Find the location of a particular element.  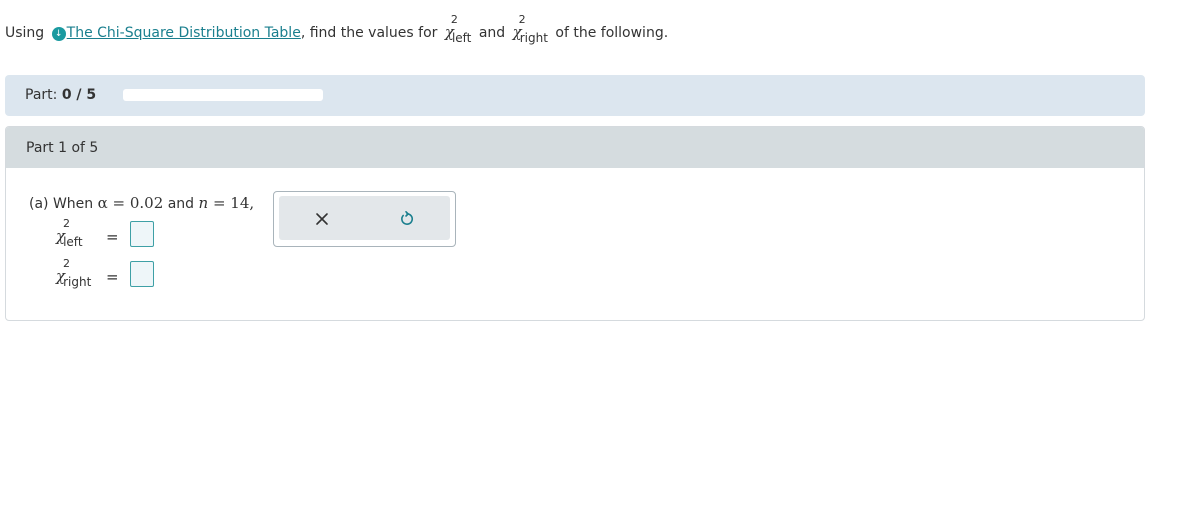

reset-button is located at coordinates (407, 219).